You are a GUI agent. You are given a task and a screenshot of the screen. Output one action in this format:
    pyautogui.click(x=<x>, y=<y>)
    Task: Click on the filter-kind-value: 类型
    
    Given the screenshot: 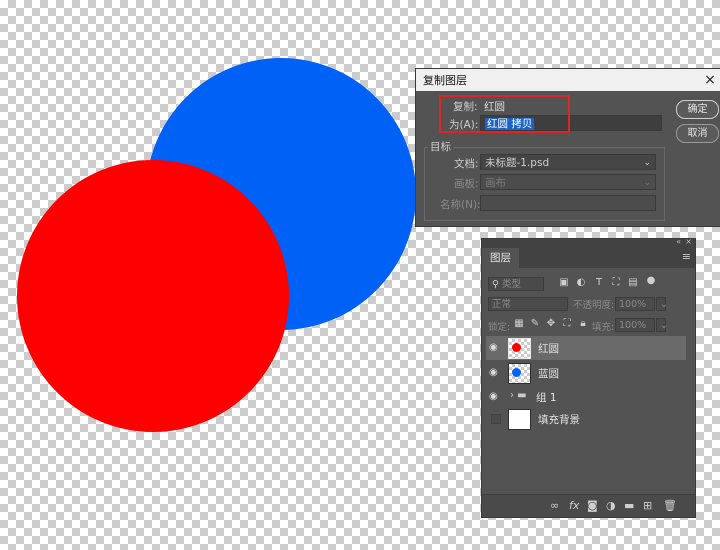 What is the action you would take?
    pyautogui.click(x=512, y=284)
    